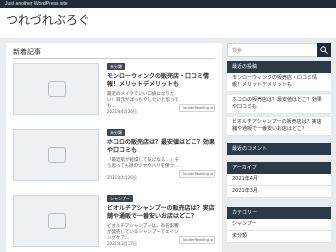 Image resolution: width=336 pixels, height=252 pixels. What do you see at coordinates (279, 213) in the screenshot?
I see `category-heading: カテゴリー` at bounding box center [279, 213].